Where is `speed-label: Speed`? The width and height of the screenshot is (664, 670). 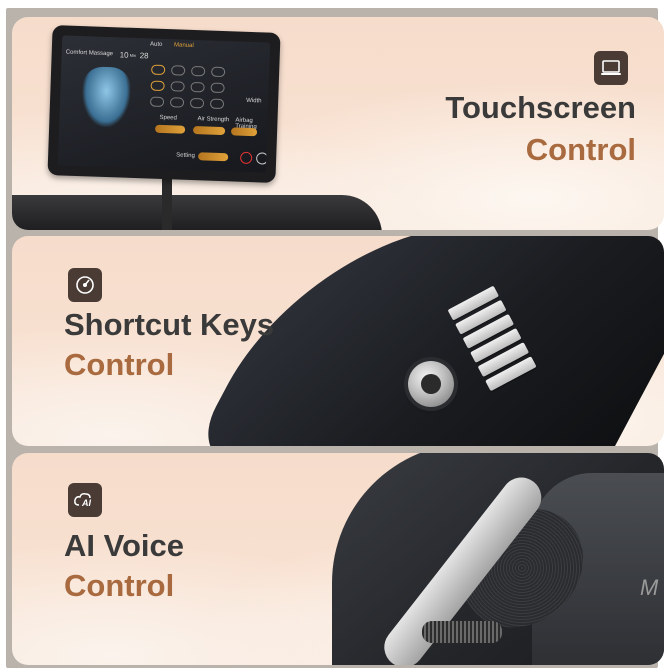
speed-label: Speed is located at coordinates (168, 118).